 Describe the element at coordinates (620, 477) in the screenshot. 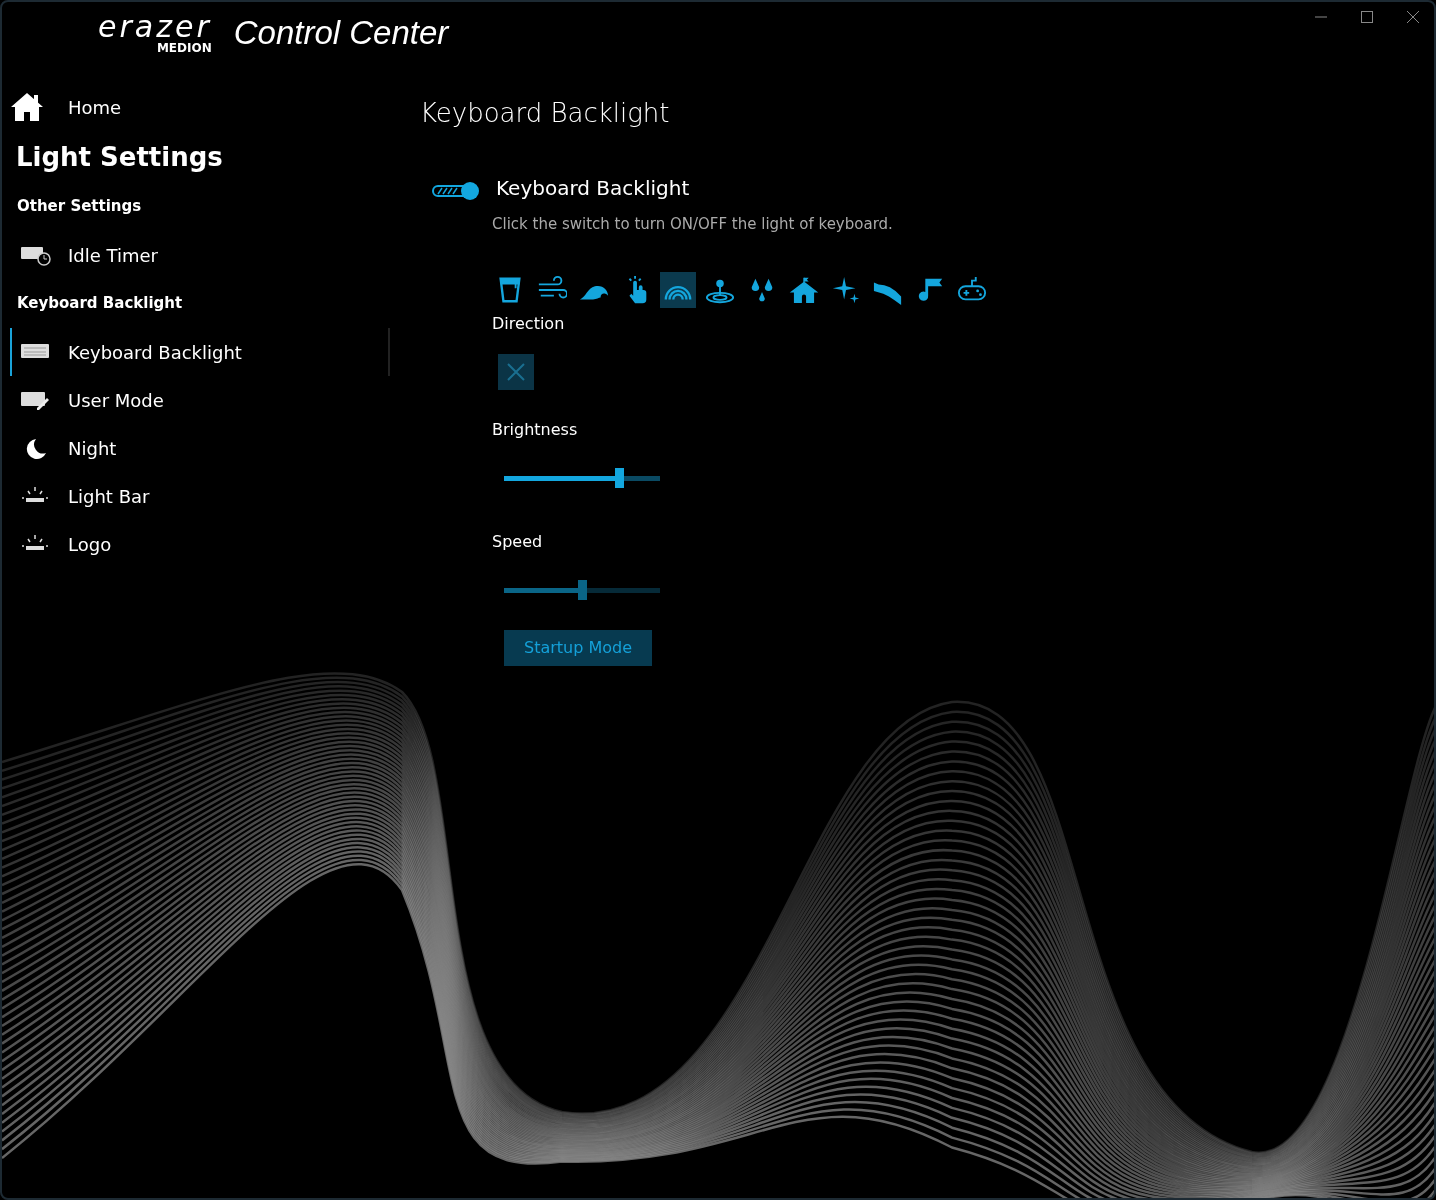

I see `slider-thumb` at that location.